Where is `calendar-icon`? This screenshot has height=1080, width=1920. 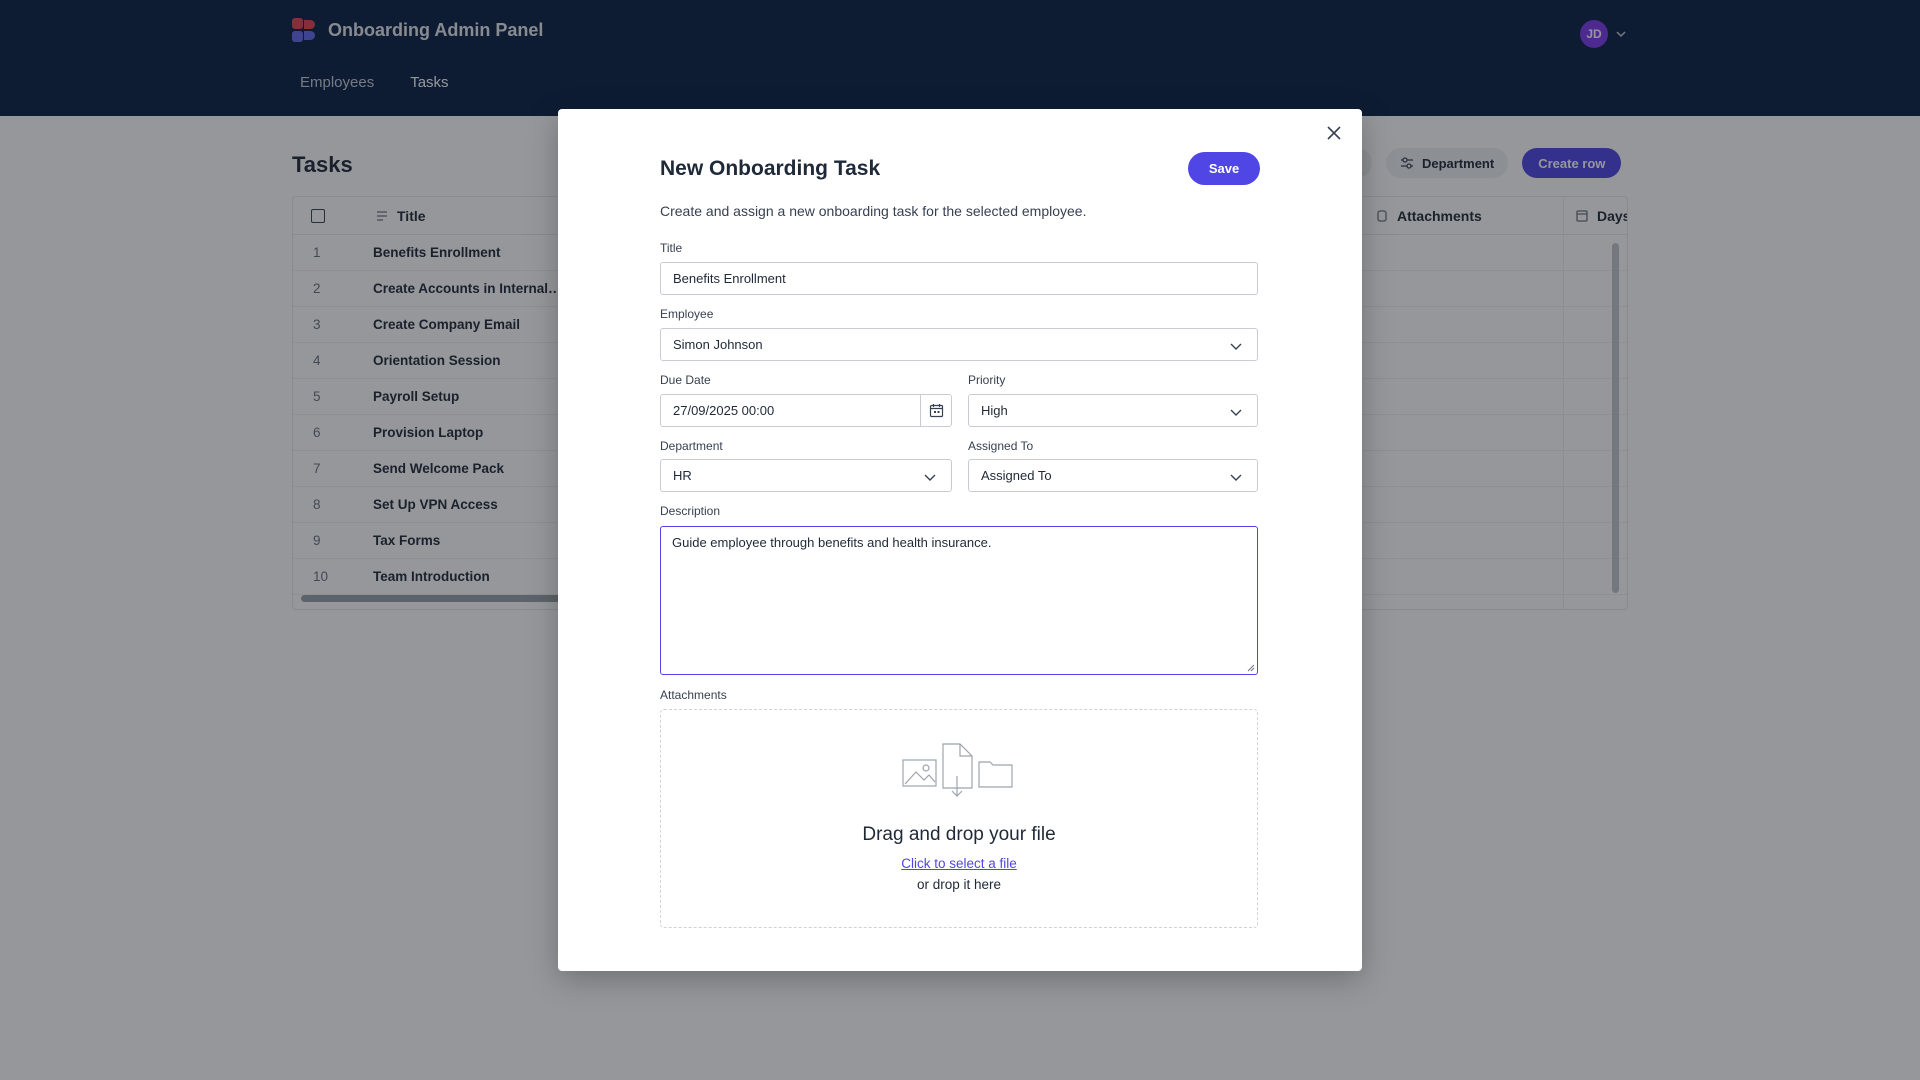 calendar-icon is located at coordinates (936, 411).